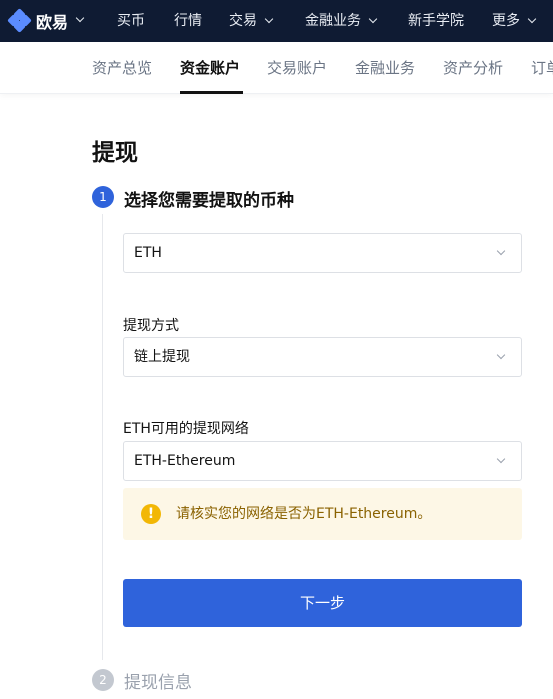 The image size is (553, 699). What do you see at coordinates (148, 253) in the screenshot?
I see `coin-select-value: ETH` at bounding box center [148, 253].